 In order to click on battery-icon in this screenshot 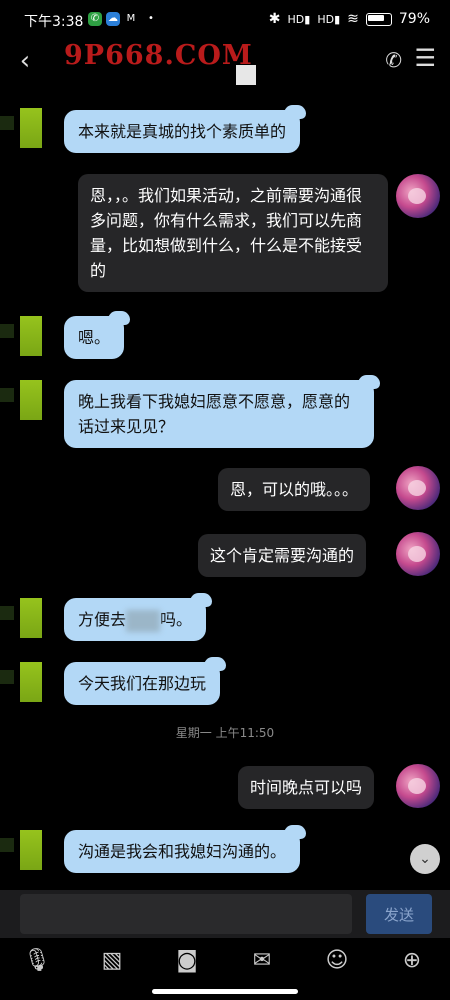, I will do `click(378, 19)`.